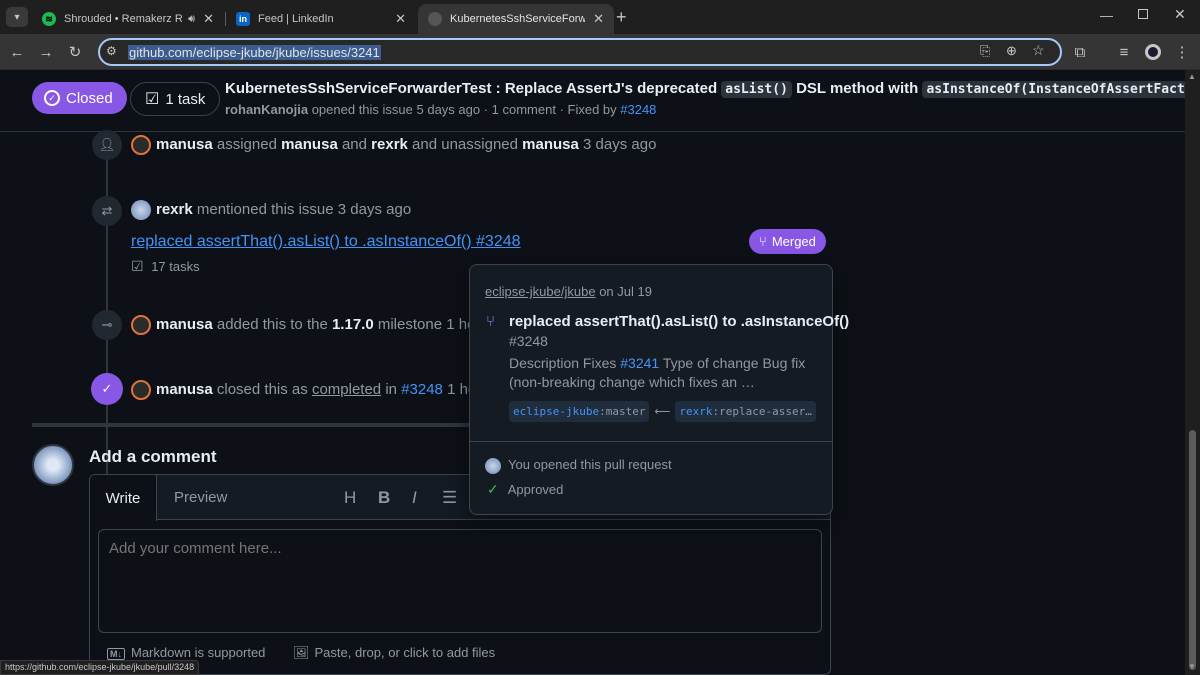  I want to click on tab-linkedin: in Feed | LinkedIn ✕, so click(321, 19).